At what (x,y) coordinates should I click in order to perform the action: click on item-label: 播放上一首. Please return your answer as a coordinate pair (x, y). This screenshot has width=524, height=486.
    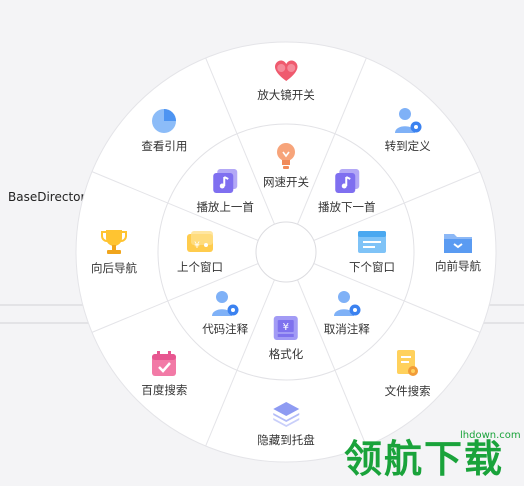
    Looking at the image, I should click on (225, 207).